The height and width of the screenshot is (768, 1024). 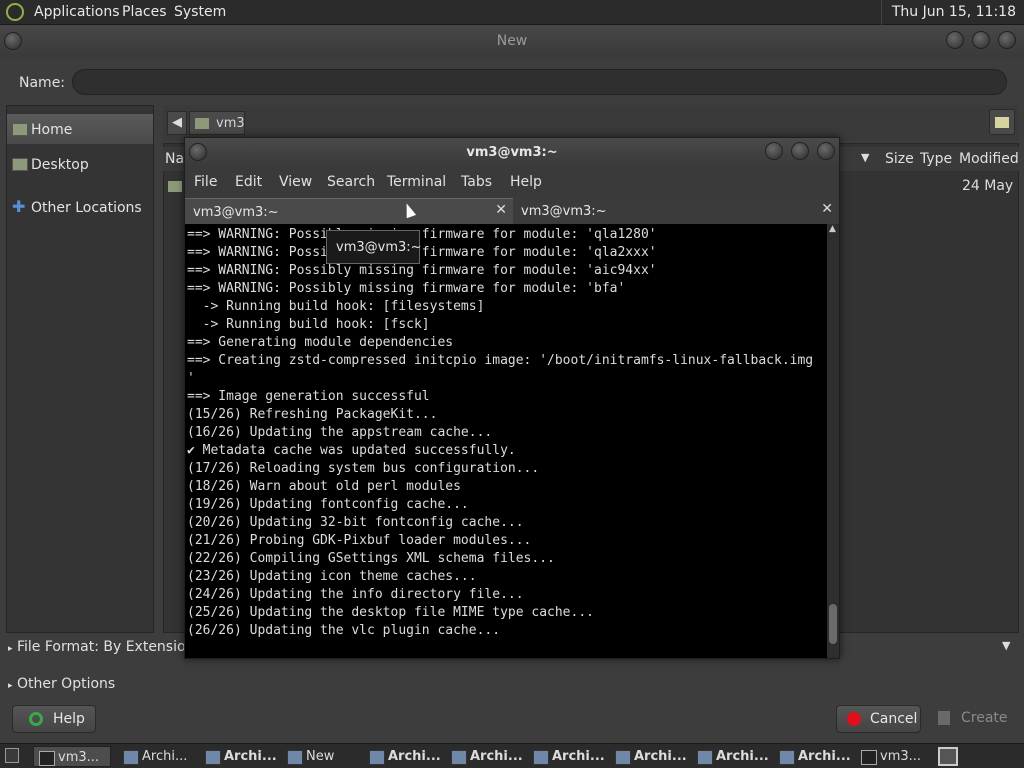 I want to click on distro-logo-icon, so click(x=15, y=12).